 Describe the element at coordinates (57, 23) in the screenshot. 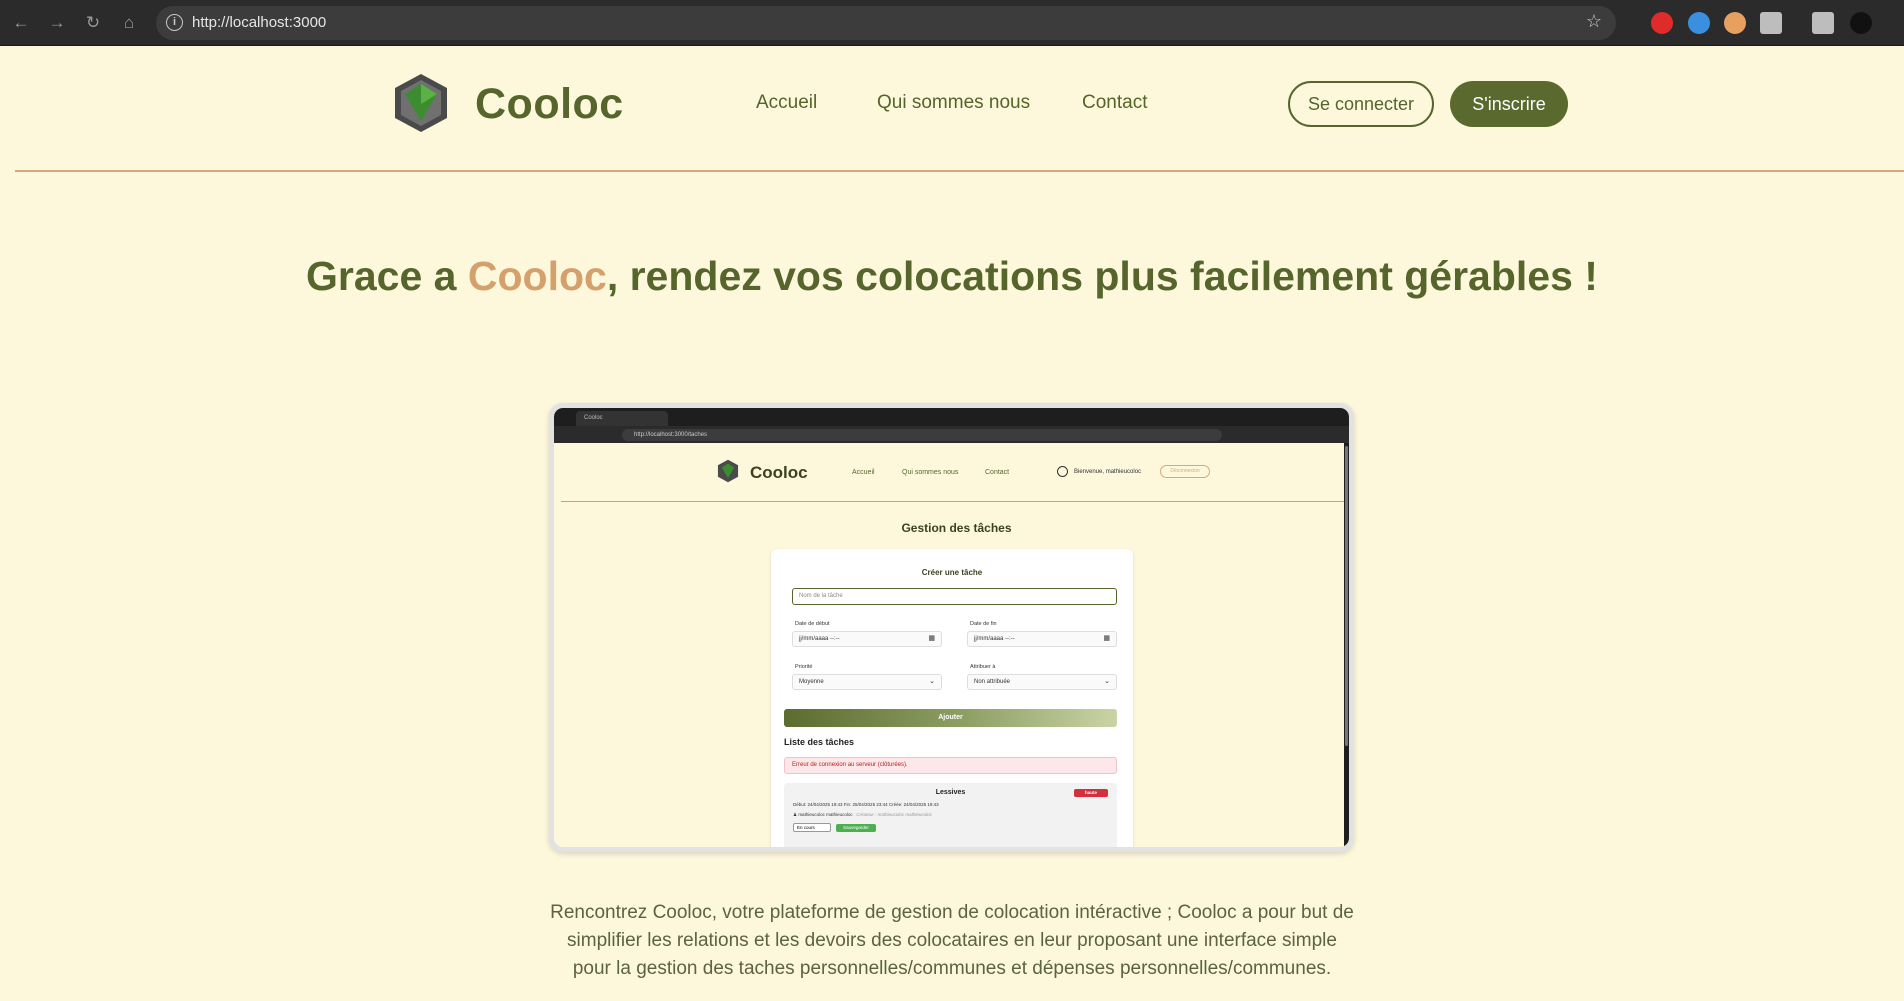

I see `forward-icon: →` at that location.